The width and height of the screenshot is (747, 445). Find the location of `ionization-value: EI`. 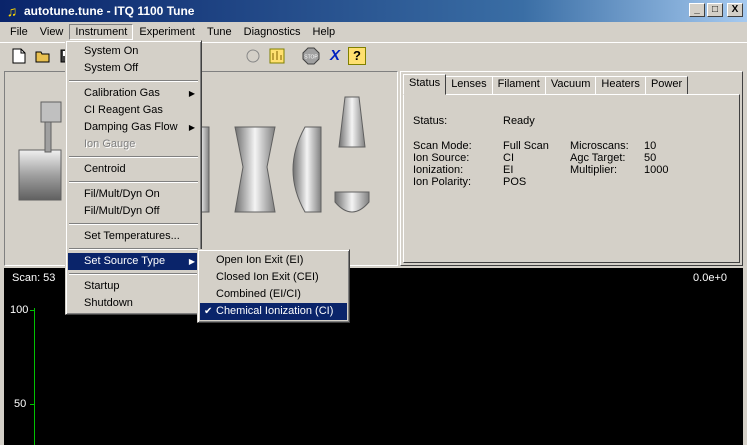

ionization-value: EI is located at coordinates (508, 170).